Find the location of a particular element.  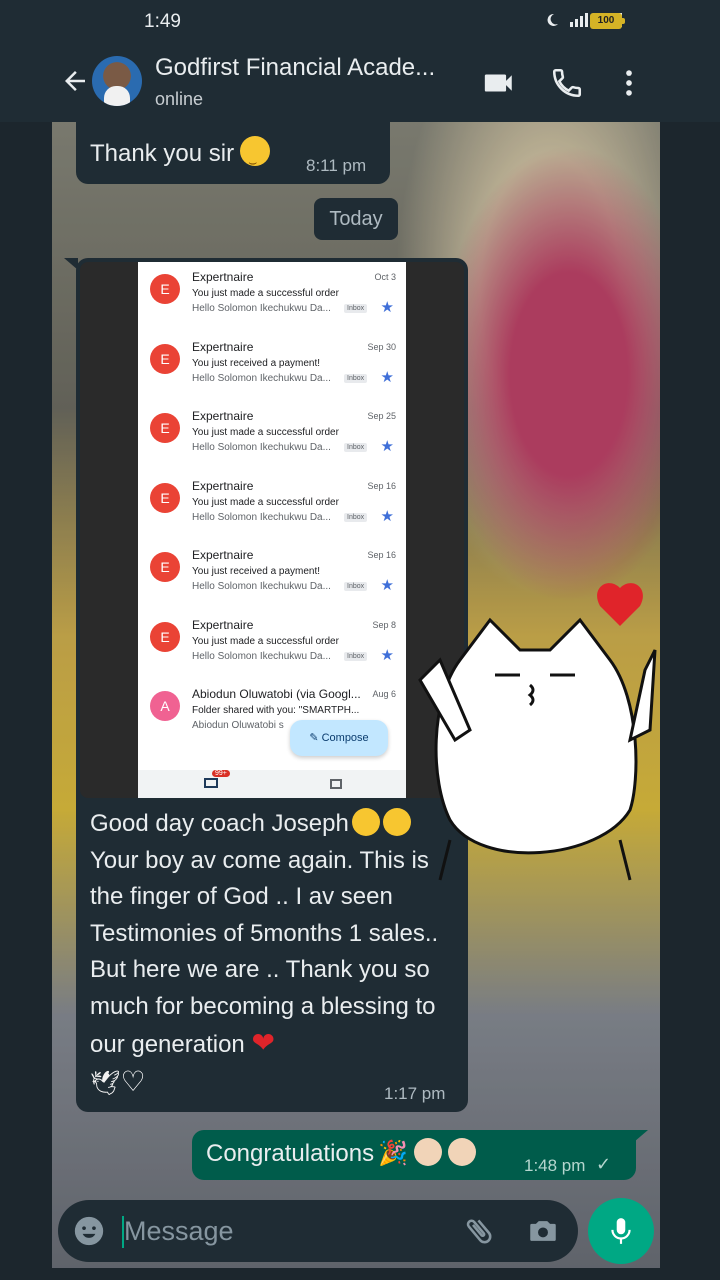

unread-badge: 99+ is located at coordinates (221, 773).